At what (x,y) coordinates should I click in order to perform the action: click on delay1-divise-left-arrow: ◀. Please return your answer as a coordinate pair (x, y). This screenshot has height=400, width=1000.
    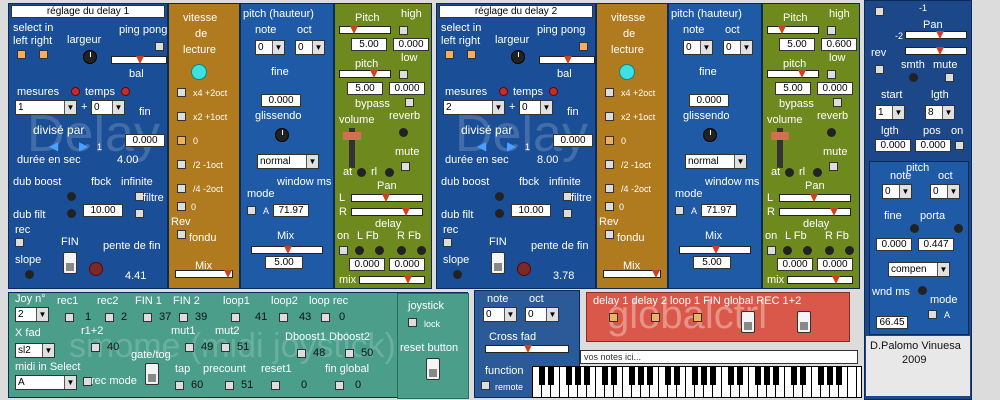
    Looking at the image, I should click on (53, 146).